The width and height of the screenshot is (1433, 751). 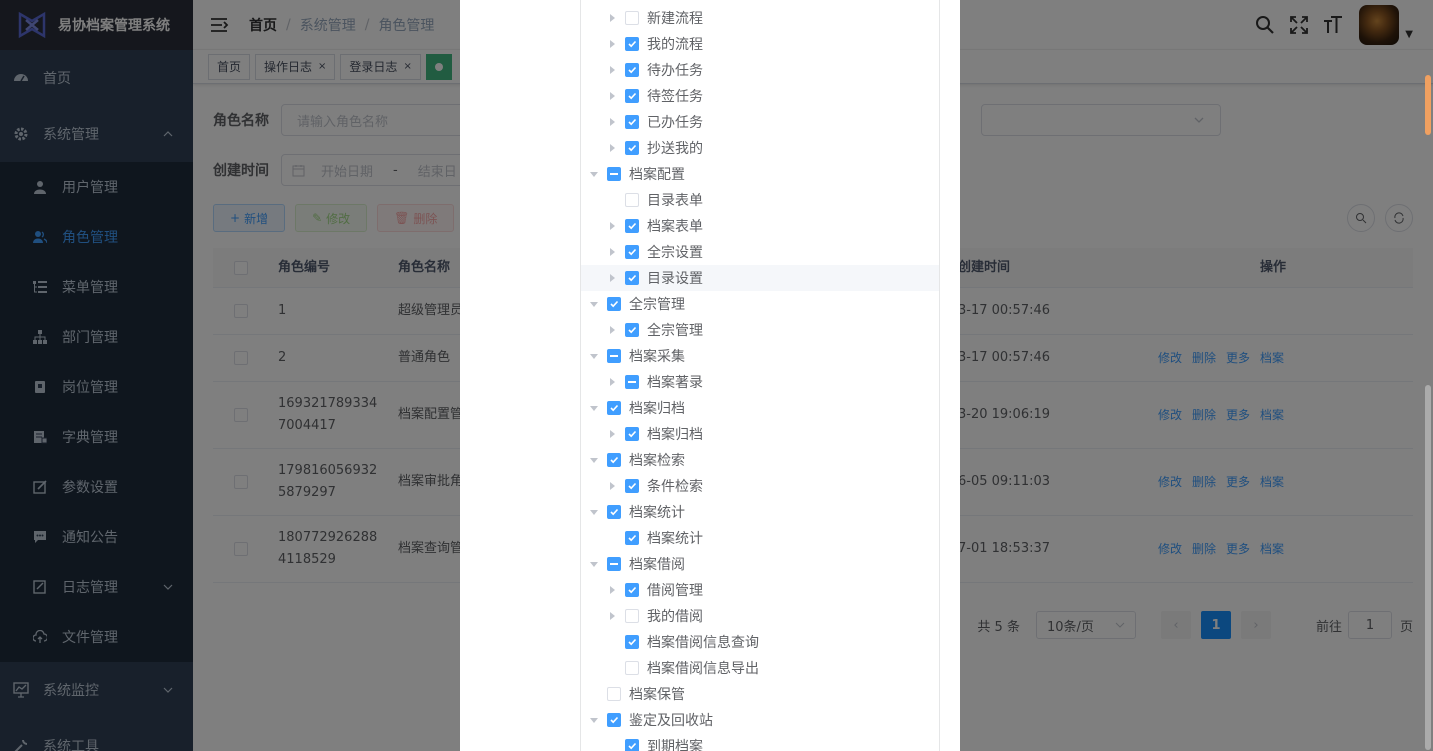 I want to click on tree-node-label: 我的借阅, so click(x=675, y=617).